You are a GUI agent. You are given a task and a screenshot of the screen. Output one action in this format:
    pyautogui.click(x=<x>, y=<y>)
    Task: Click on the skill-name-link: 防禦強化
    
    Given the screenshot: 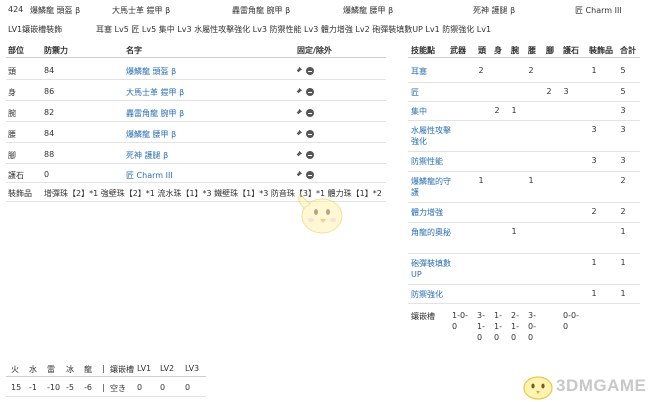 What is the action you would take?
    pyautogui.click(x=431, y=294)
    